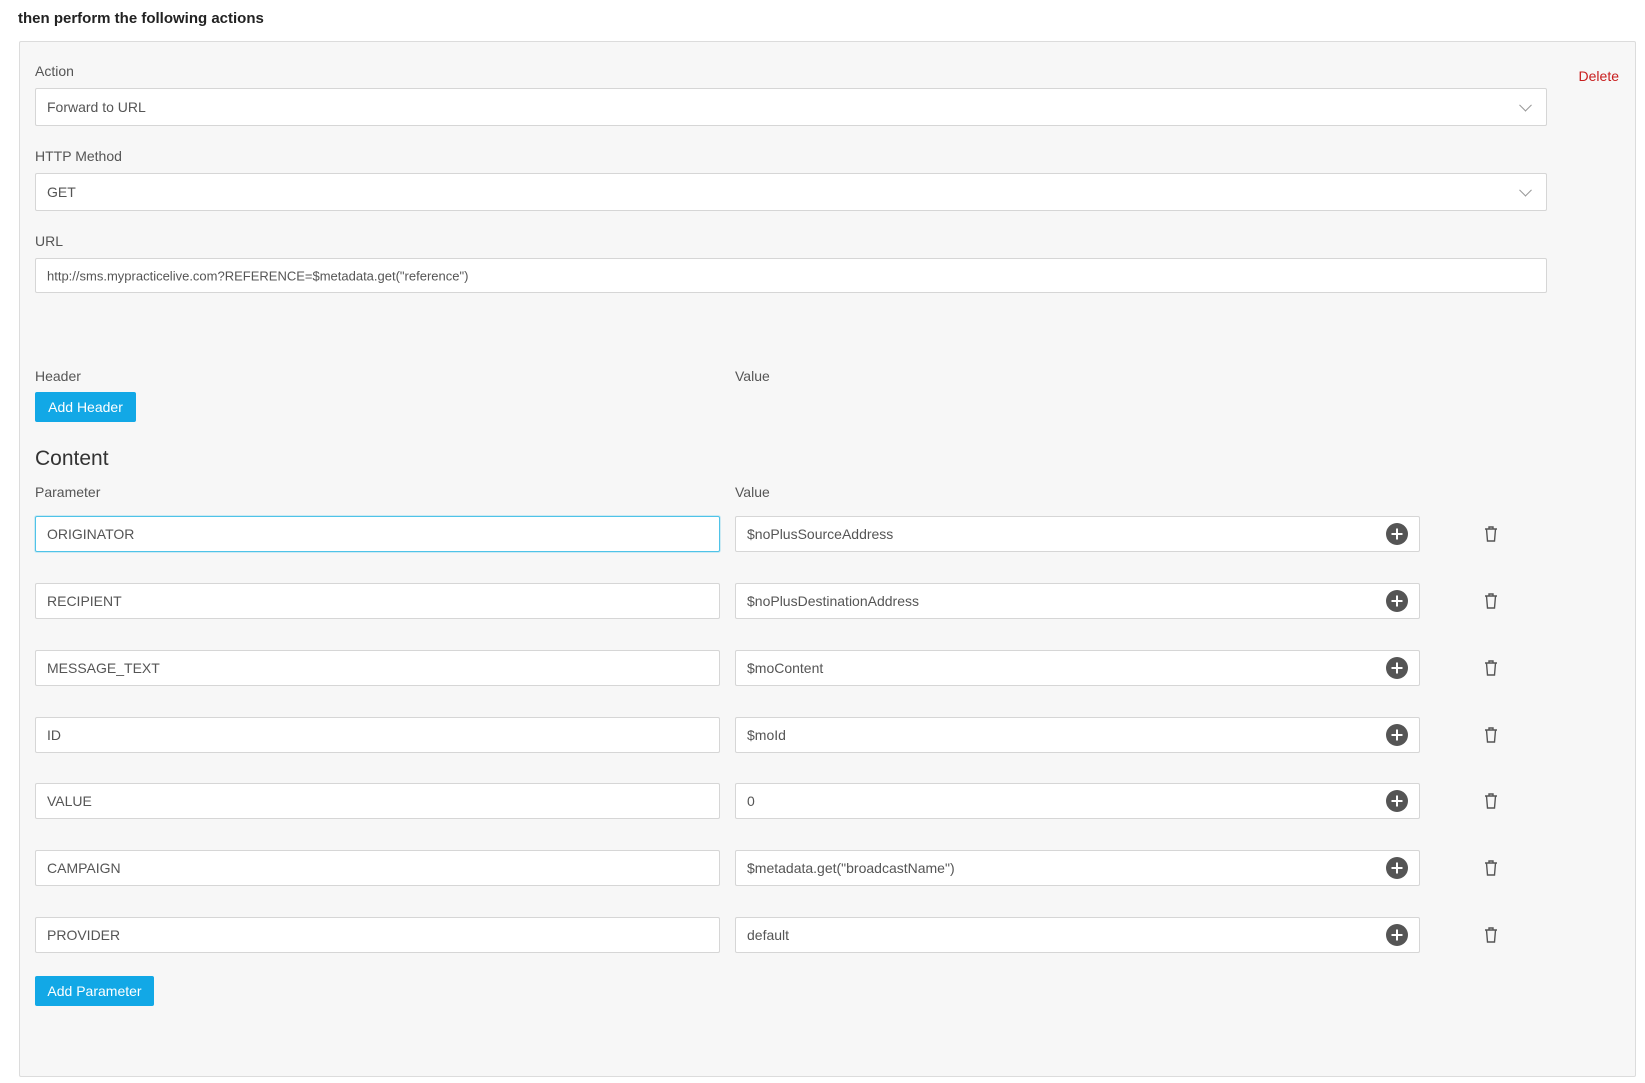 This screenshot has width=1645, height=1083. I want to click on parameter-input-value: VALUE, so click(69, 801).